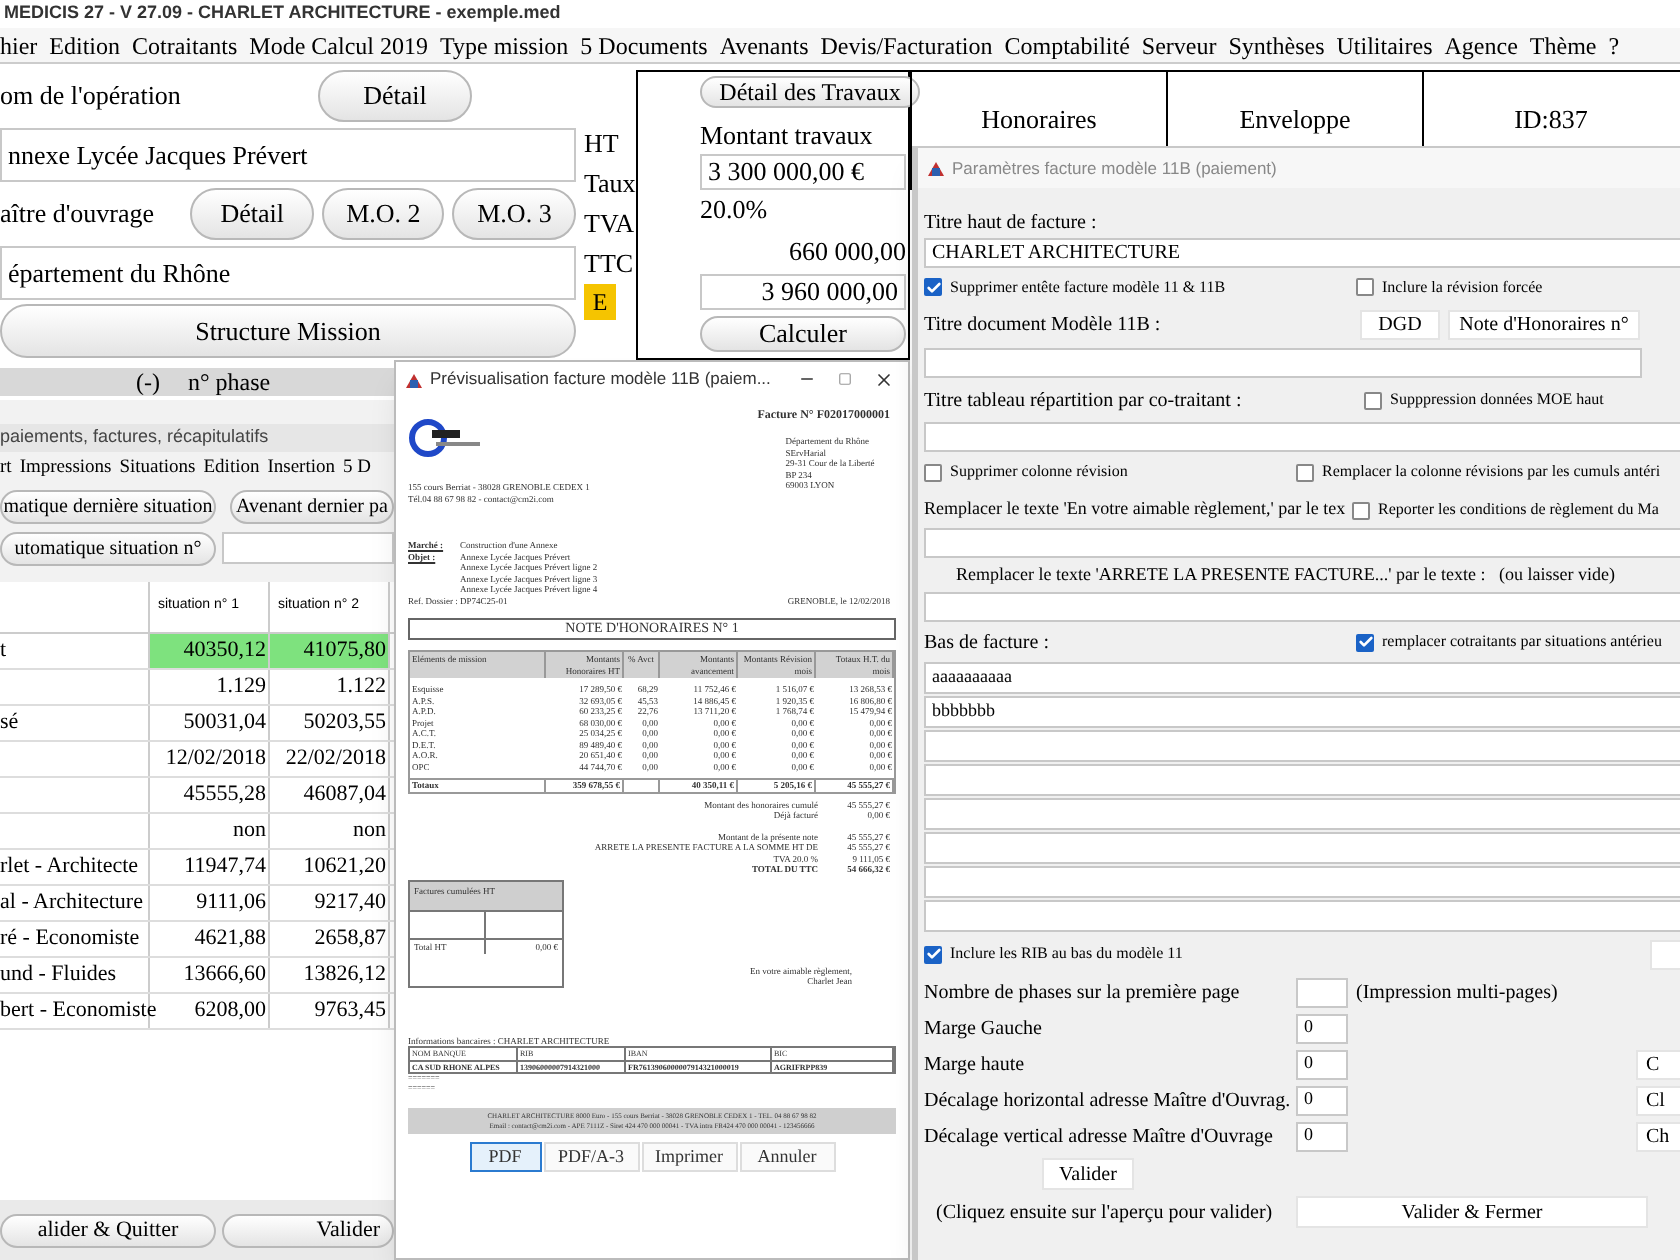  Describe the element at coordinates (644, 45) in the screenshot. I see `menu-item: 5 Documents` at that location.